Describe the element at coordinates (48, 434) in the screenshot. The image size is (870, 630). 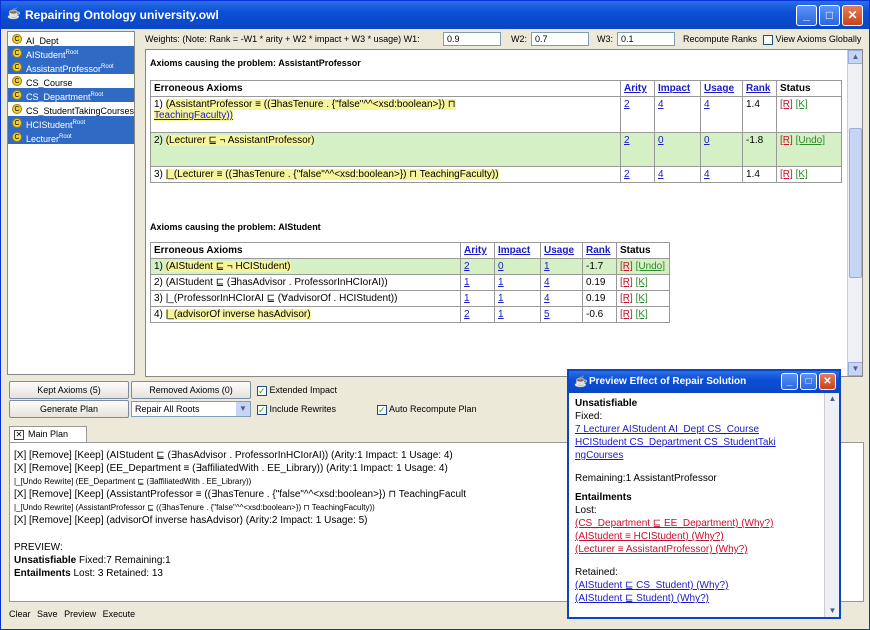
I see `tab-main-plan: ✕ Main Plan` at that location.